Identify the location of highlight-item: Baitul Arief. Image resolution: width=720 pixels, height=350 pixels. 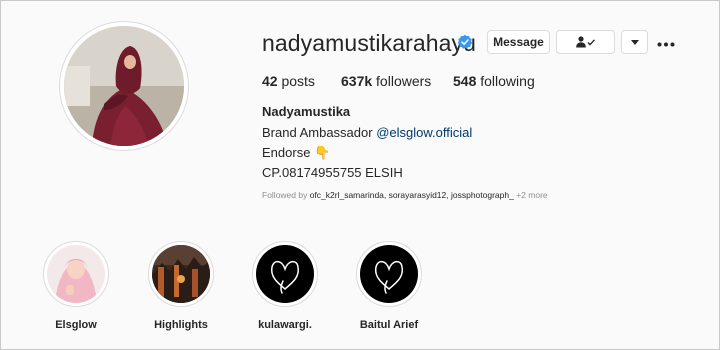
(389, 286).